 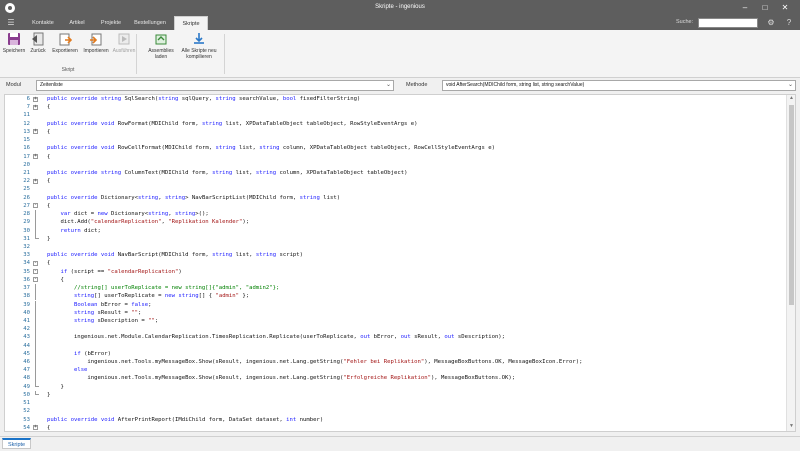 I want to click on minimize-icon: –, so click(x=745, y=8).